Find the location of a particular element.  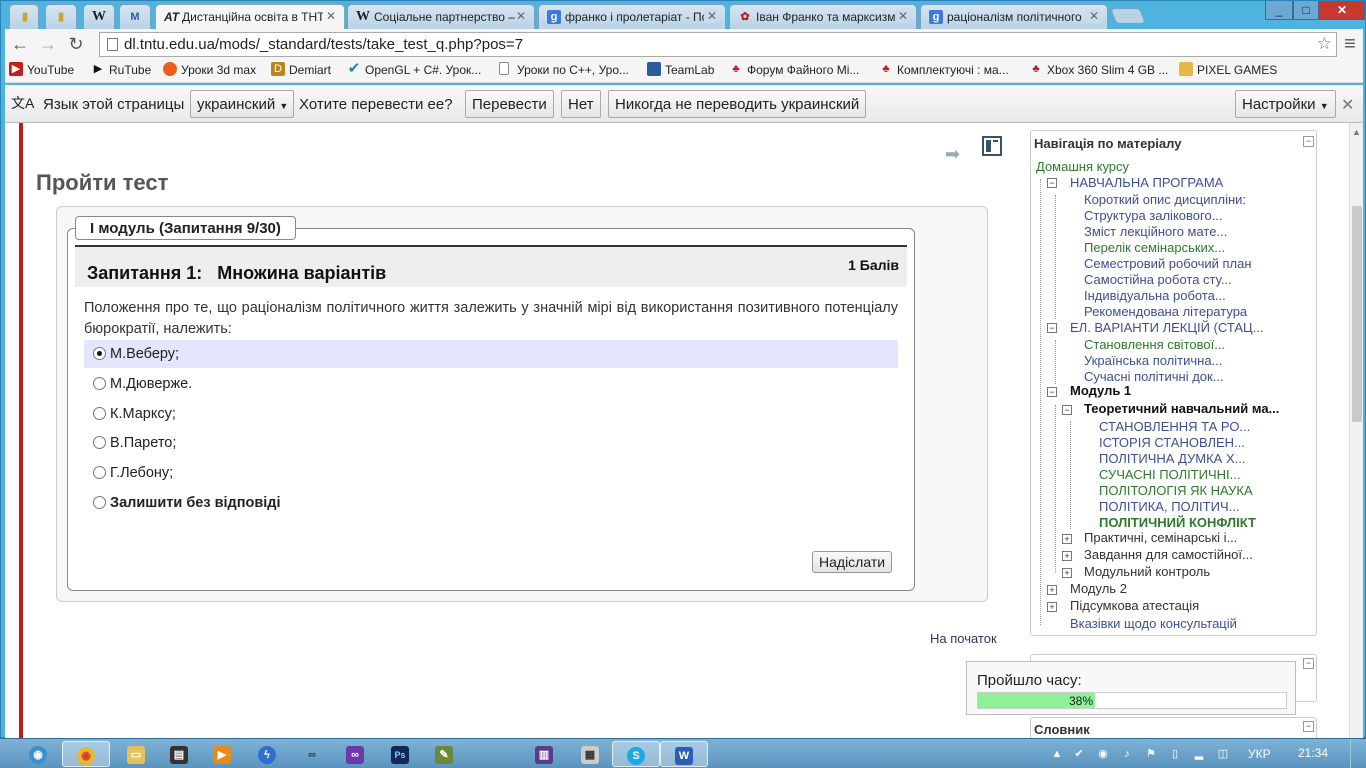

taskbar-app-chrome: ◉ is located at coordinates (86, 754).